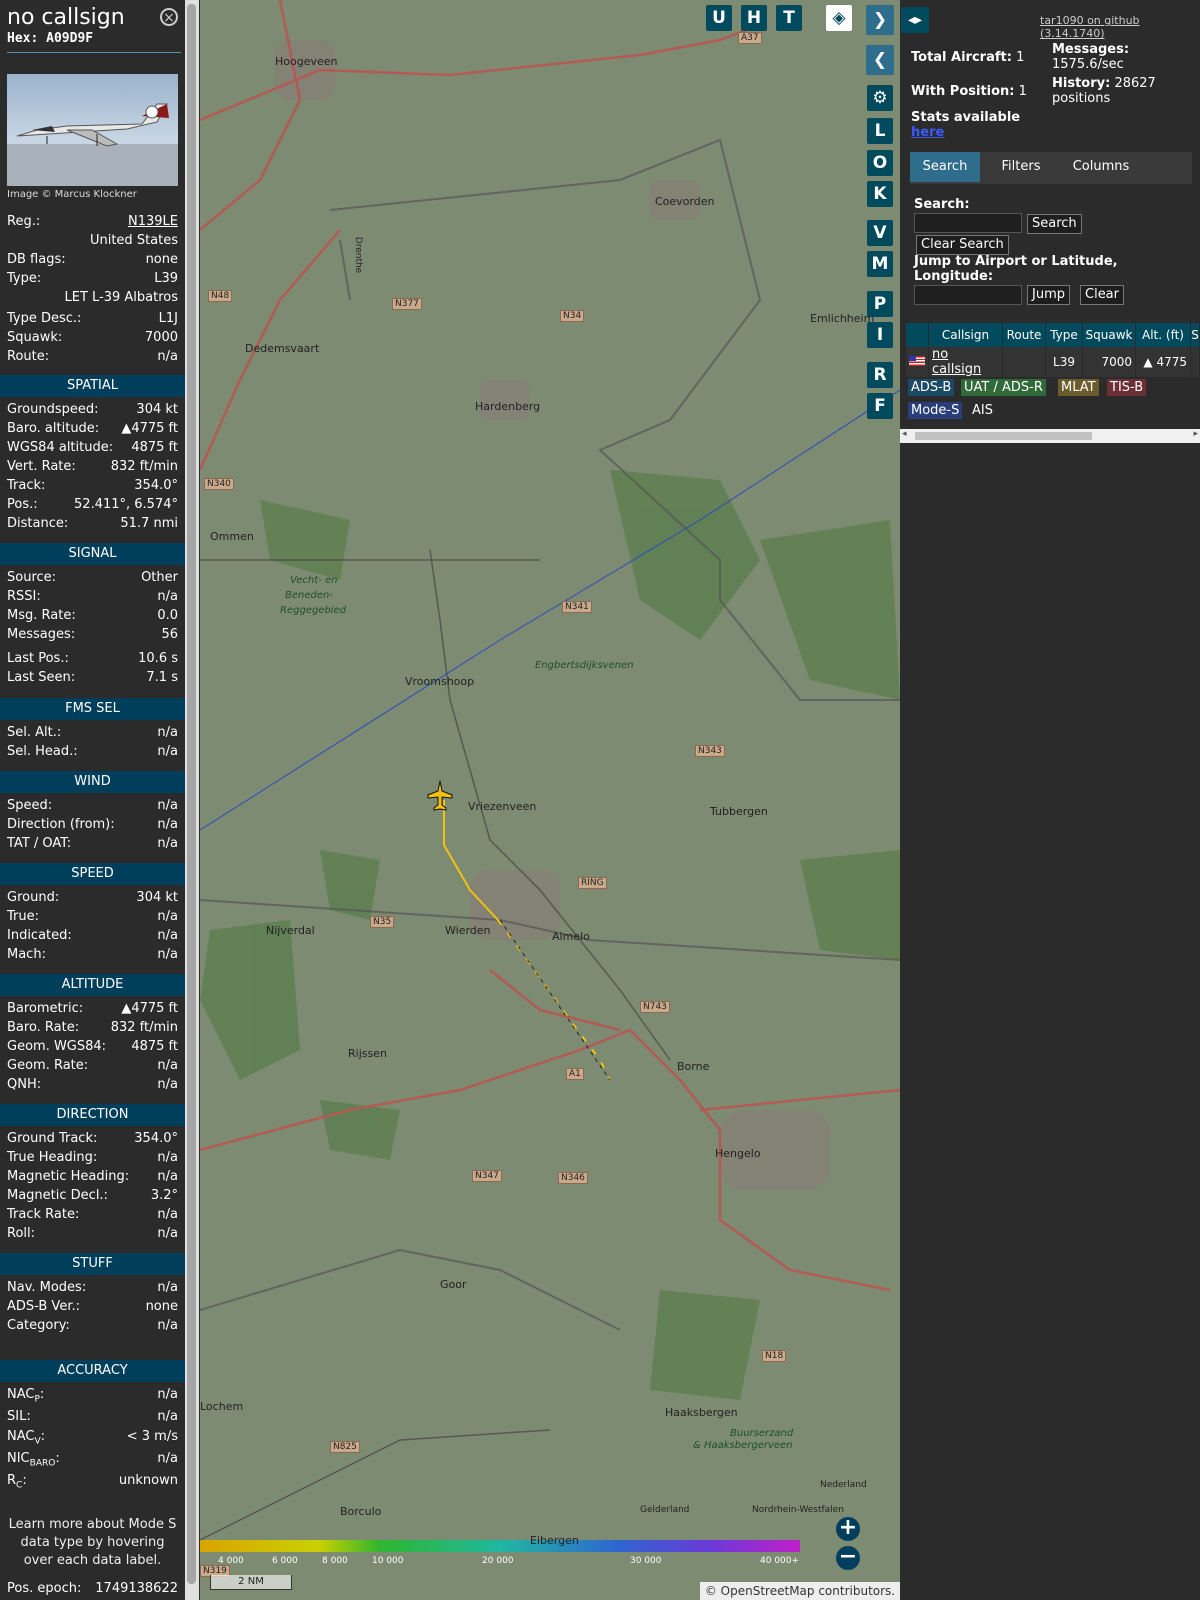  Describe the element at coordinates (880, 375) in the screenshot. I see `map-button-r: R` at that location.